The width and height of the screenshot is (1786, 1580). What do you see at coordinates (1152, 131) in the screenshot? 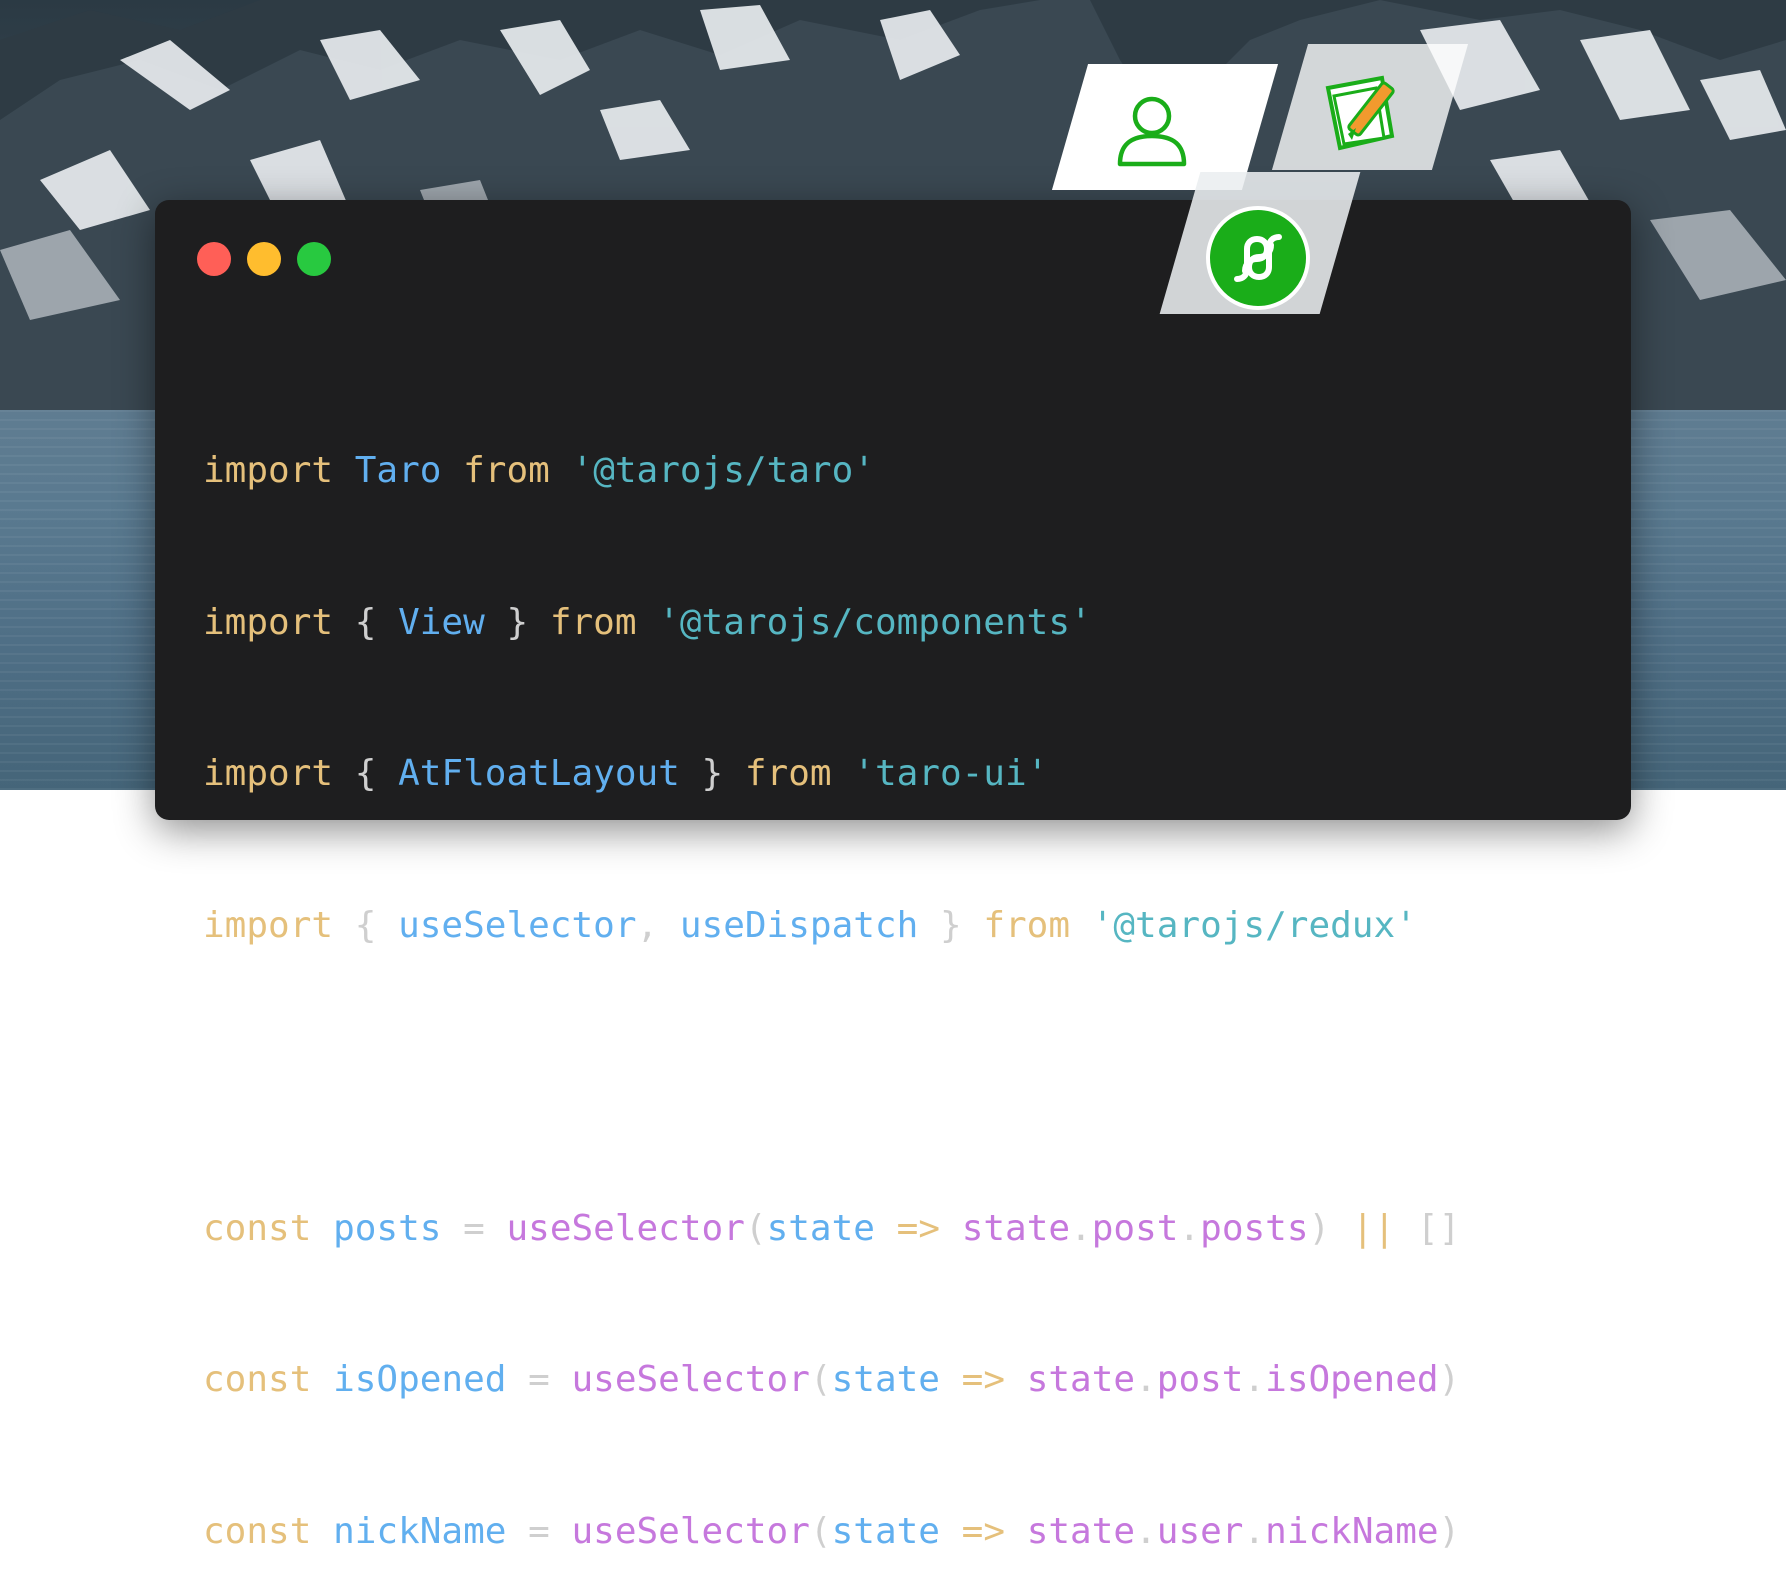
I see `user-icon` at bounding box center [1152, 131].